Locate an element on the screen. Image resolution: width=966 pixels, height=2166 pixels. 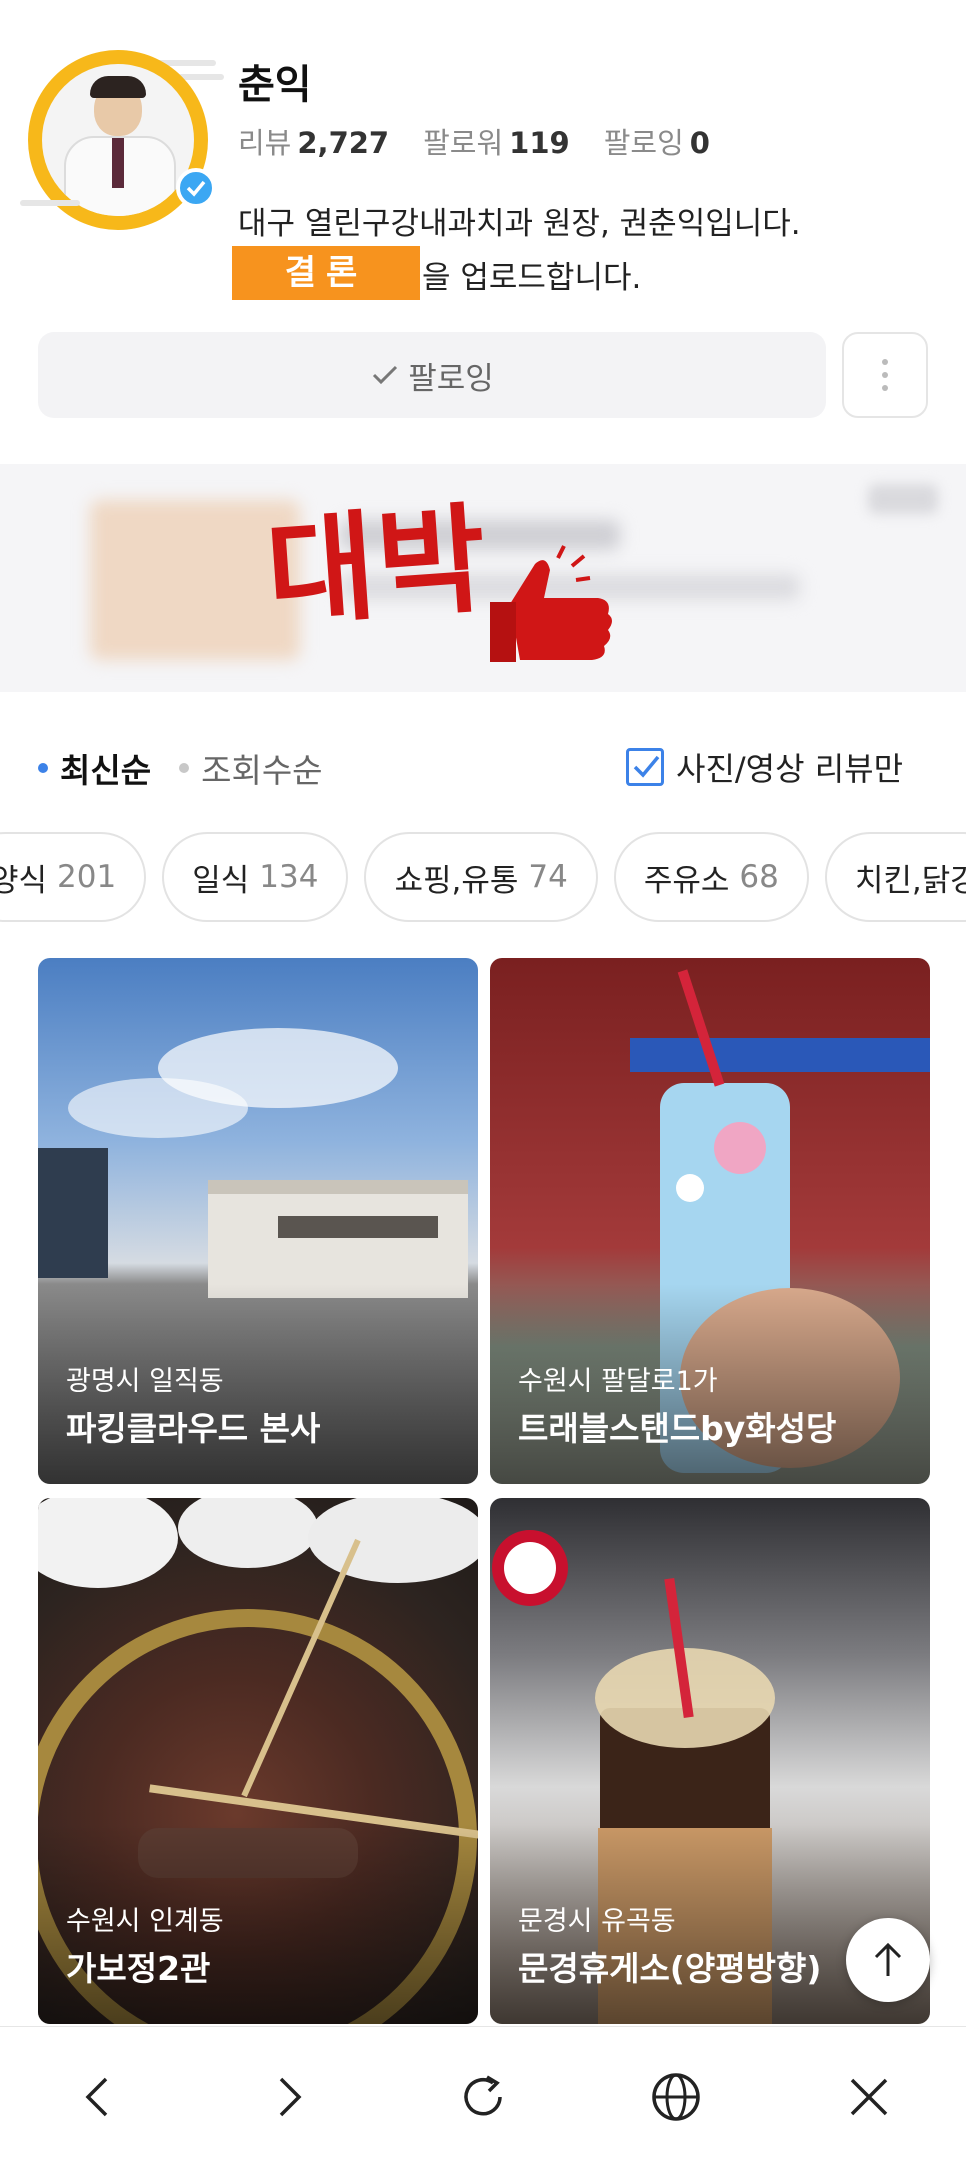
card-location: 수원시 인계동 is located at coordinates (145, 1921).